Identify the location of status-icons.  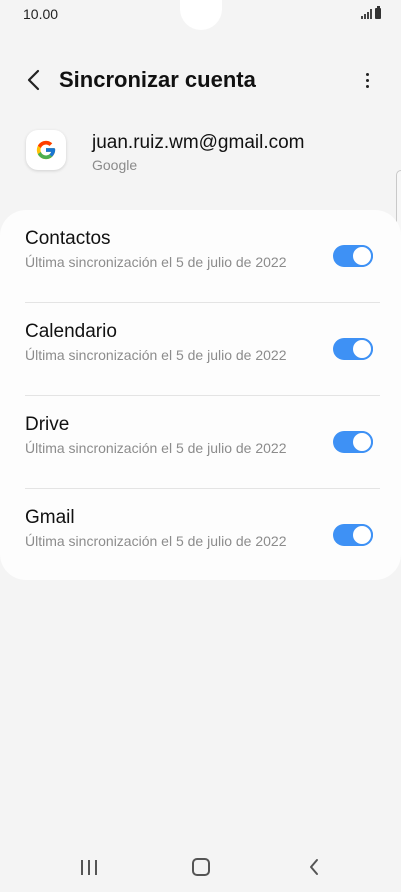
(371, 12).